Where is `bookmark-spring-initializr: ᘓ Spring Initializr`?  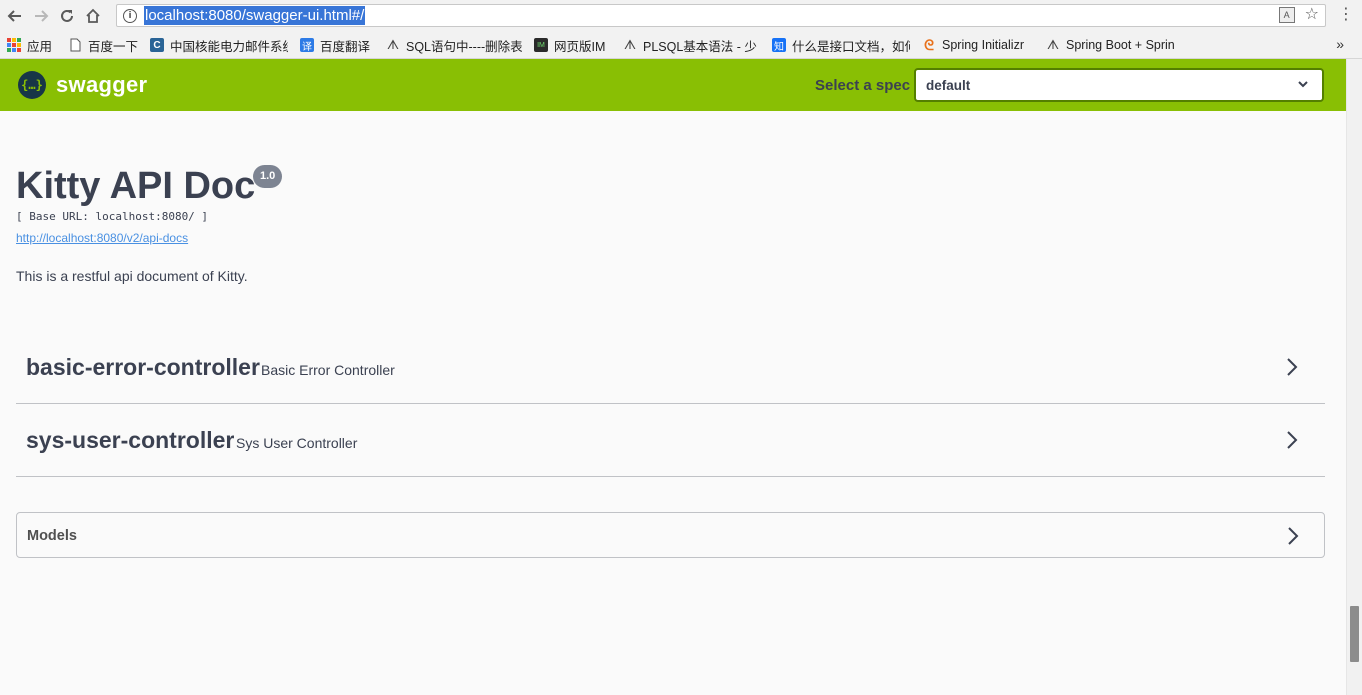
bookmark-spring-initializr: ᘓ Spring Initializr is located at coordinates (979, 45).